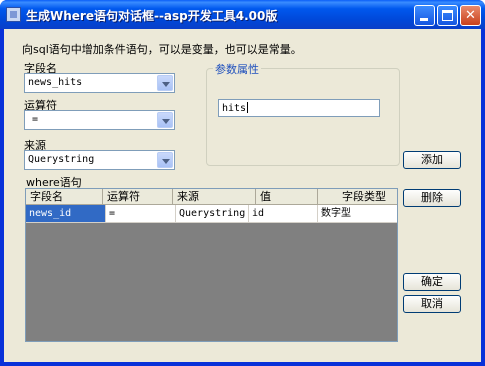 Image resolution: width=485 pixels, height=366 pixels. I want to click on ok-button: 确定, so click(432, 282).